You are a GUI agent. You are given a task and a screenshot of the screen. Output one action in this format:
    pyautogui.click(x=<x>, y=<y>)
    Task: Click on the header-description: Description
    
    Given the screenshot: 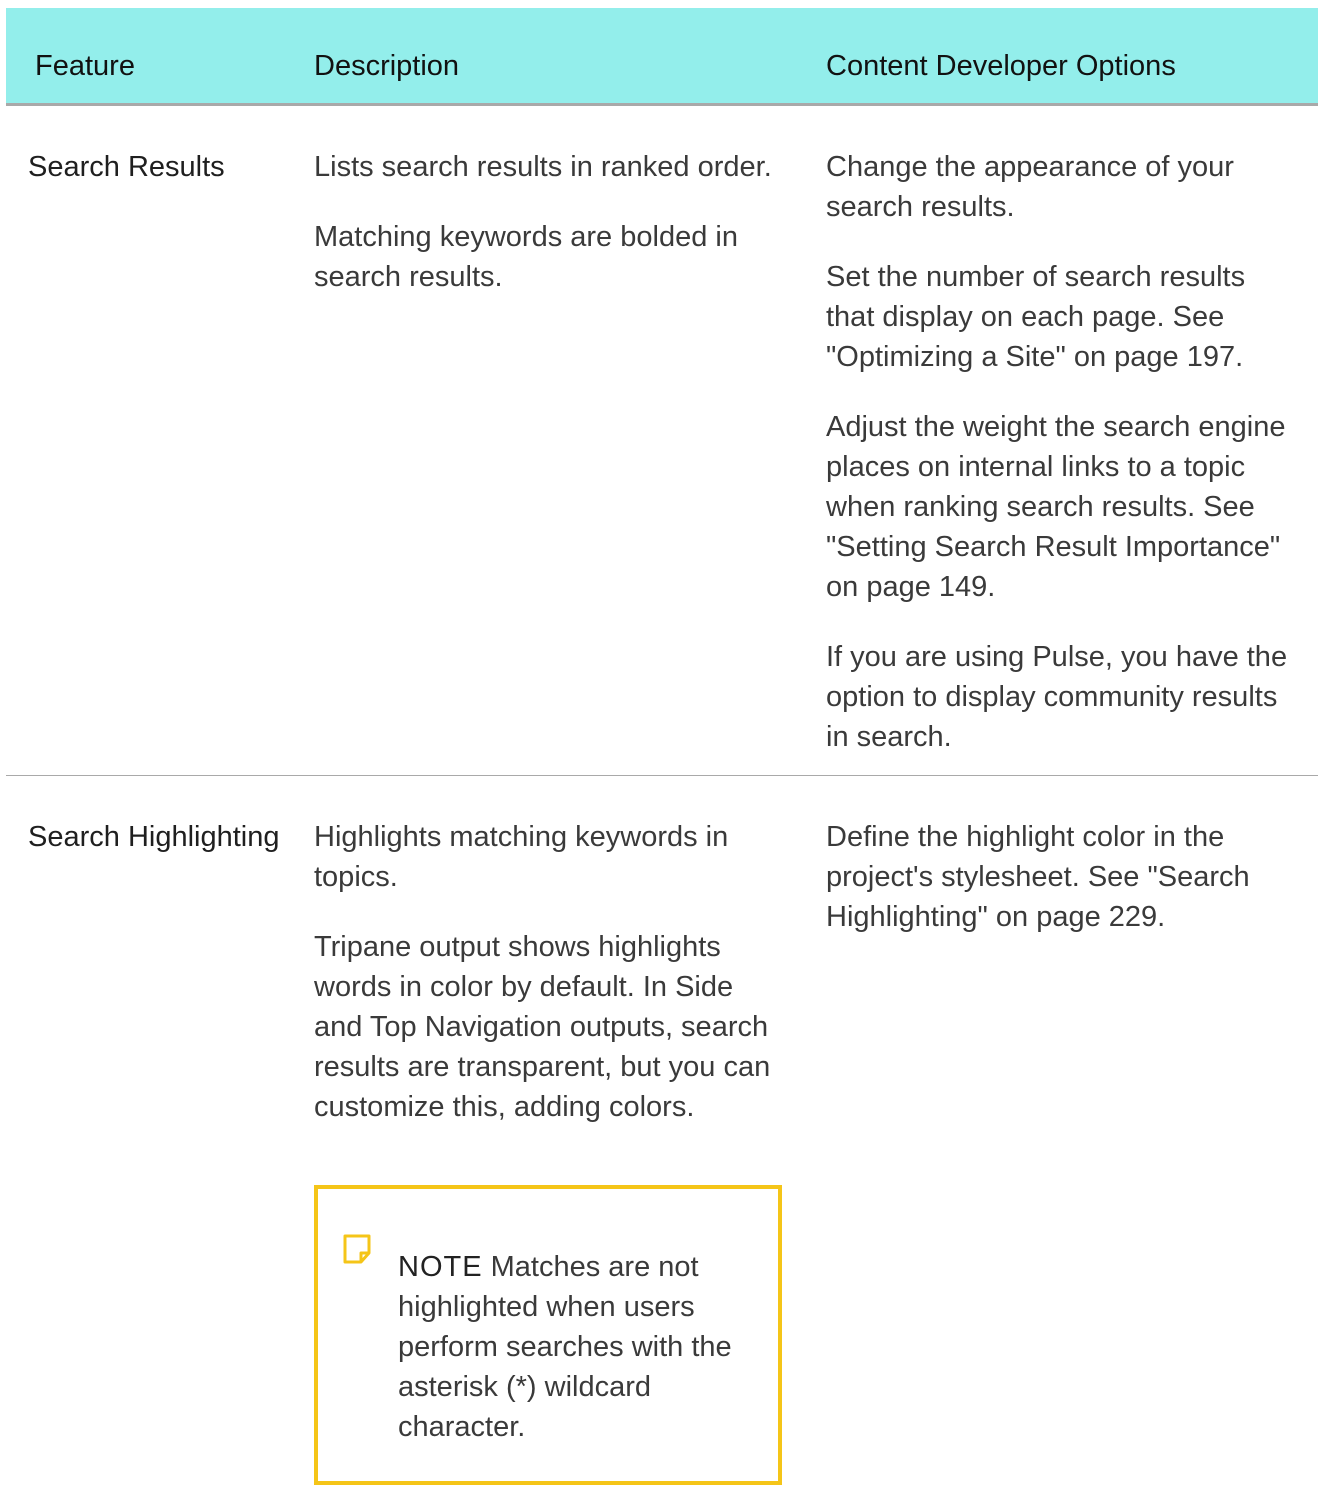 What is the action you would take?
    pyautogui.click(x=387, y=66)
    